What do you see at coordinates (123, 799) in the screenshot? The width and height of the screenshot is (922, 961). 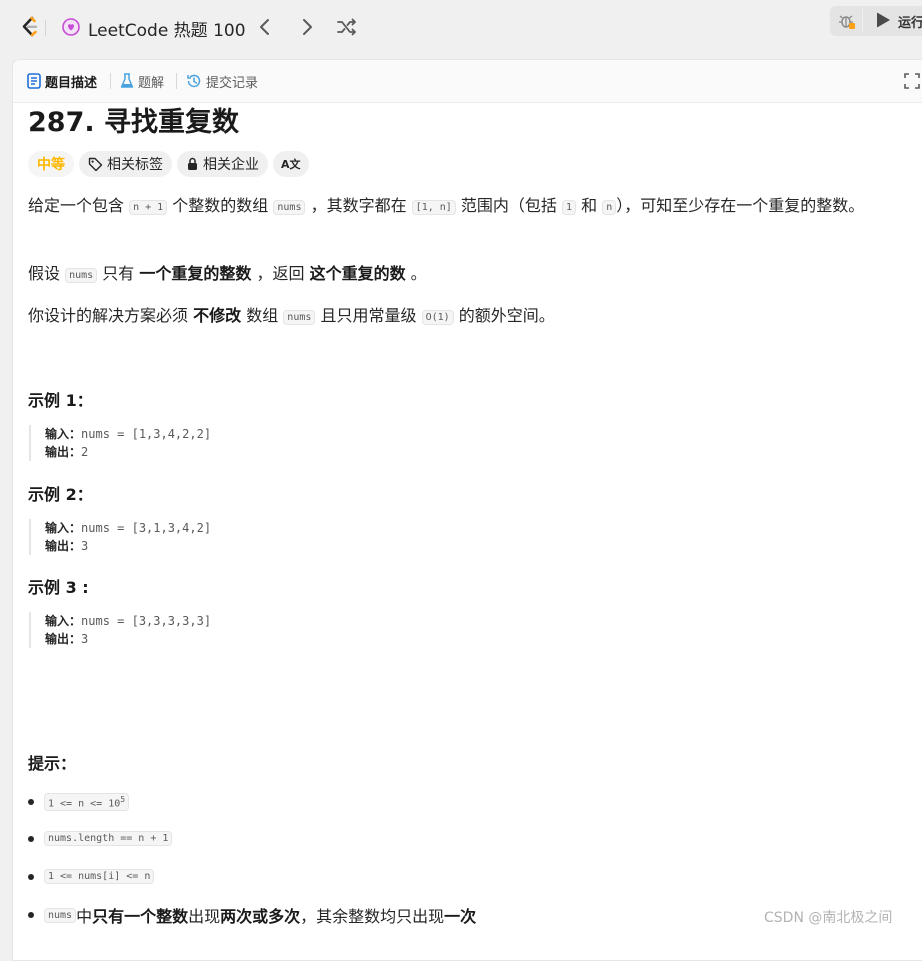 I see `superscript: 5` at bounding box center [123, 799].